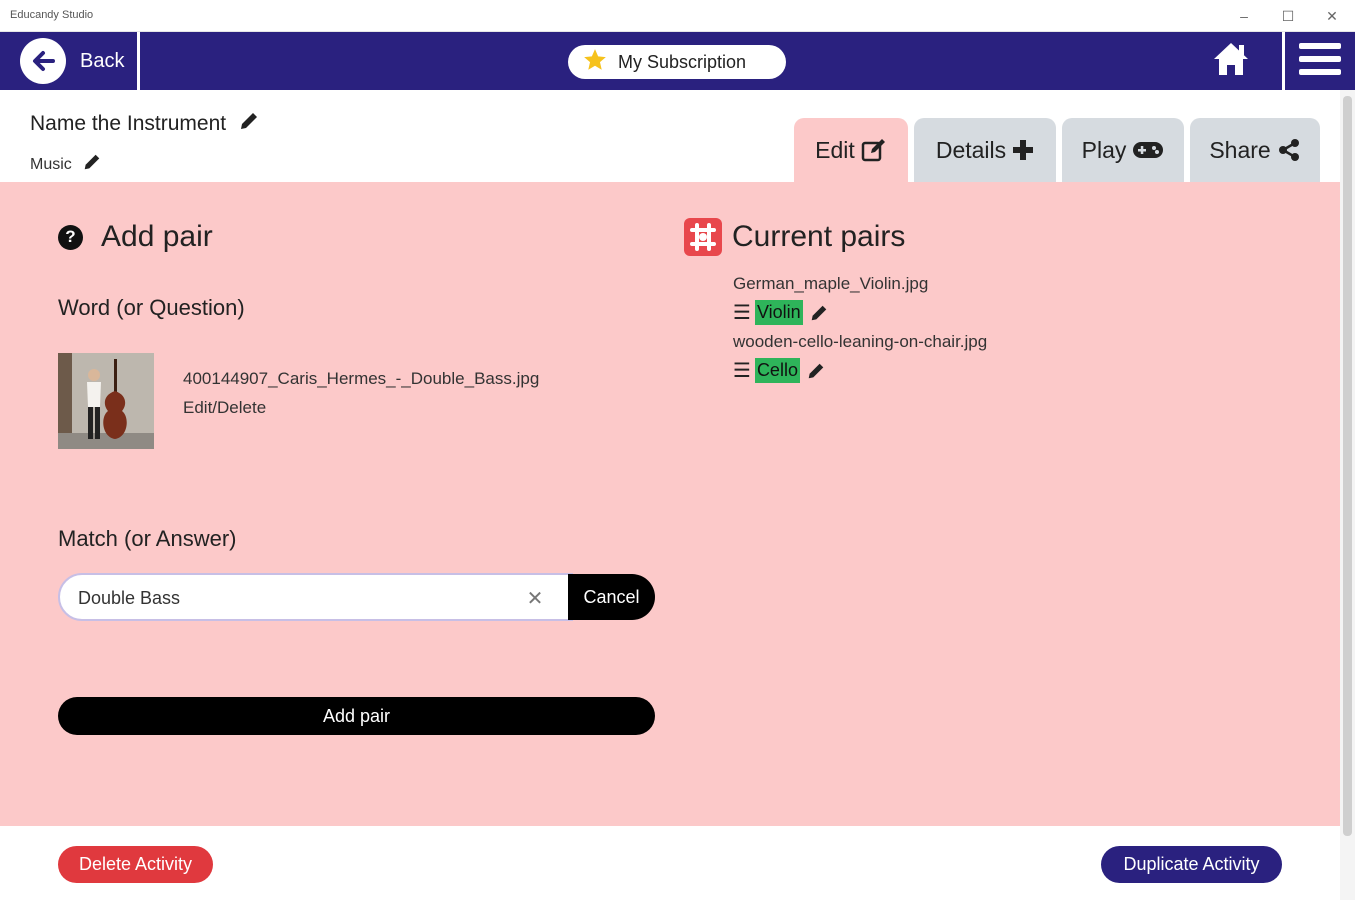  I want to click on maximize-button: ☐, so click(1288, 16).